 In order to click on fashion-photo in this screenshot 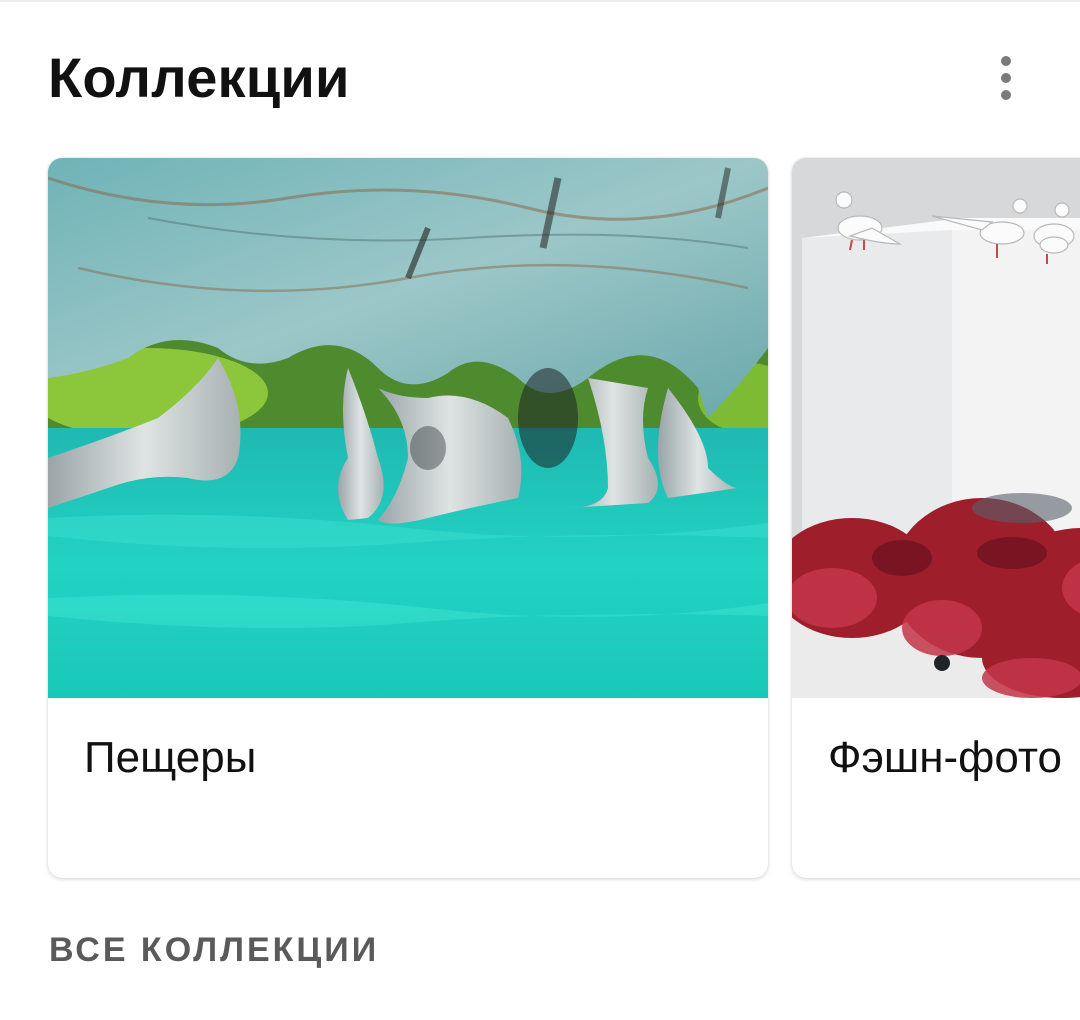, I will do `click(936, 428)`.